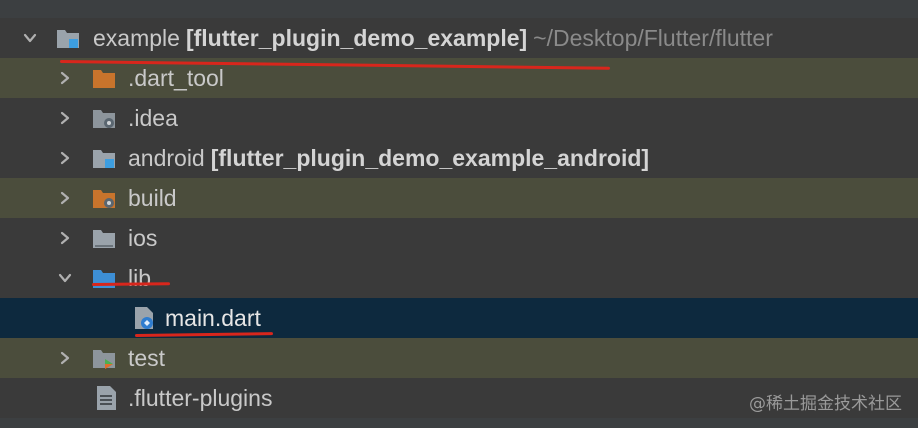 The width and height of the screenshot is (918, 428). I want to click on item-label: .flutter-plugins, so click(200, 398).